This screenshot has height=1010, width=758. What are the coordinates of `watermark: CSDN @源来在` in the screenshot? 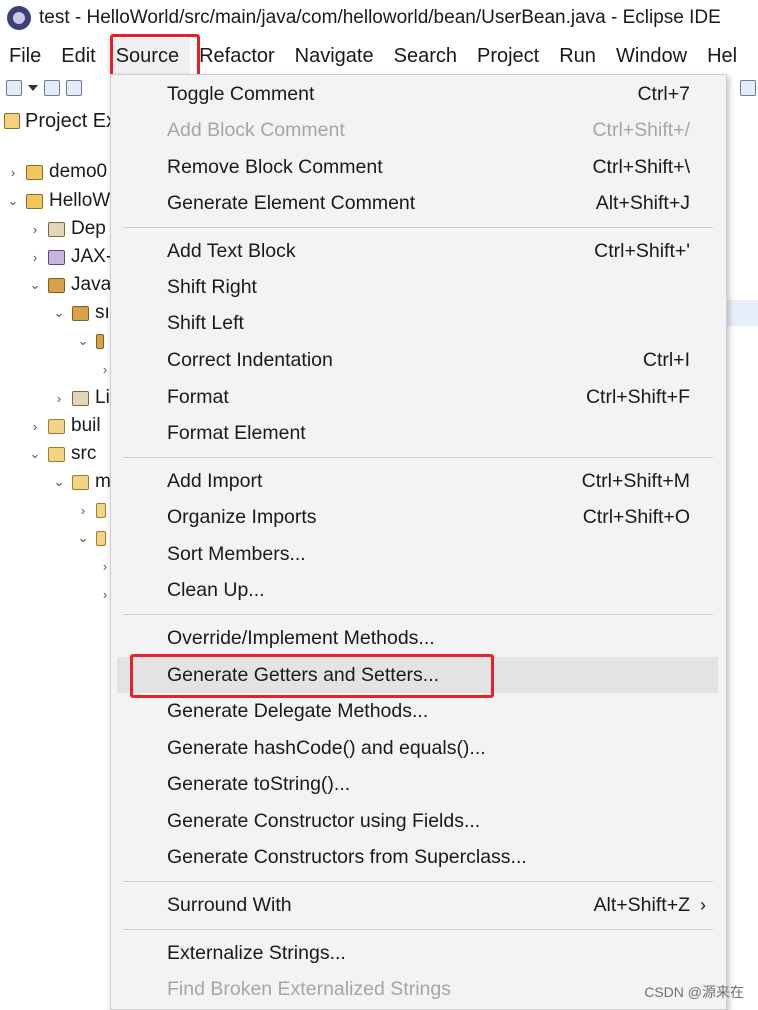 It's located at (694, 992).